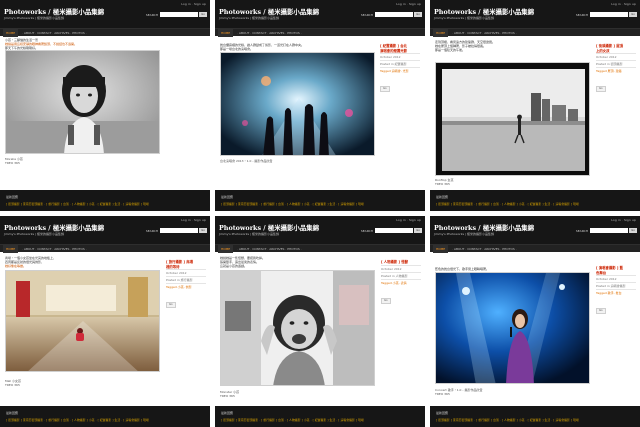 The image size is (640, 427). Describe the element at coordinates (13, 383) in the screenshot. I see `photo-caption: Mall 小女孩 TREO 365` at that location.